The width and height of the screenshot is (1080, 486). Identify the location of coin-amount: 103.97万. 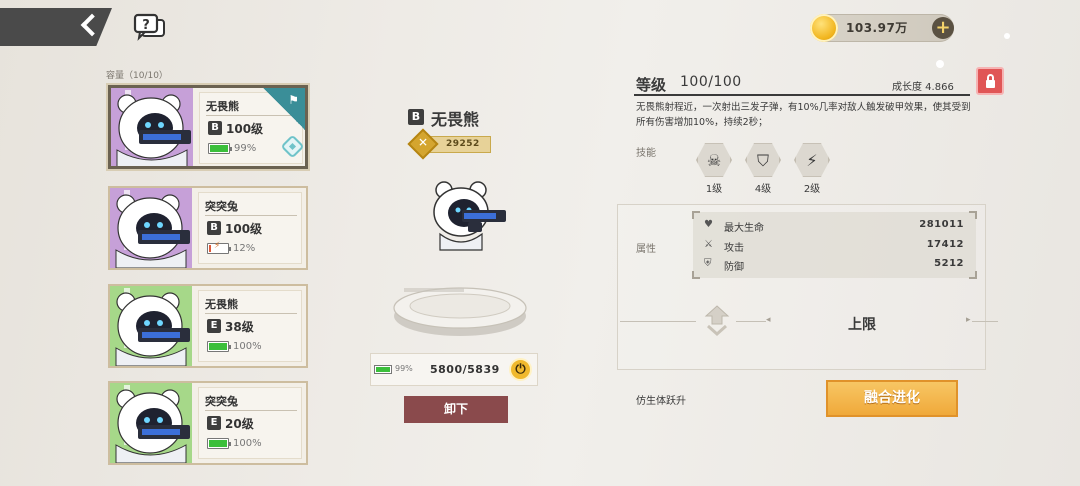
(877, 28).